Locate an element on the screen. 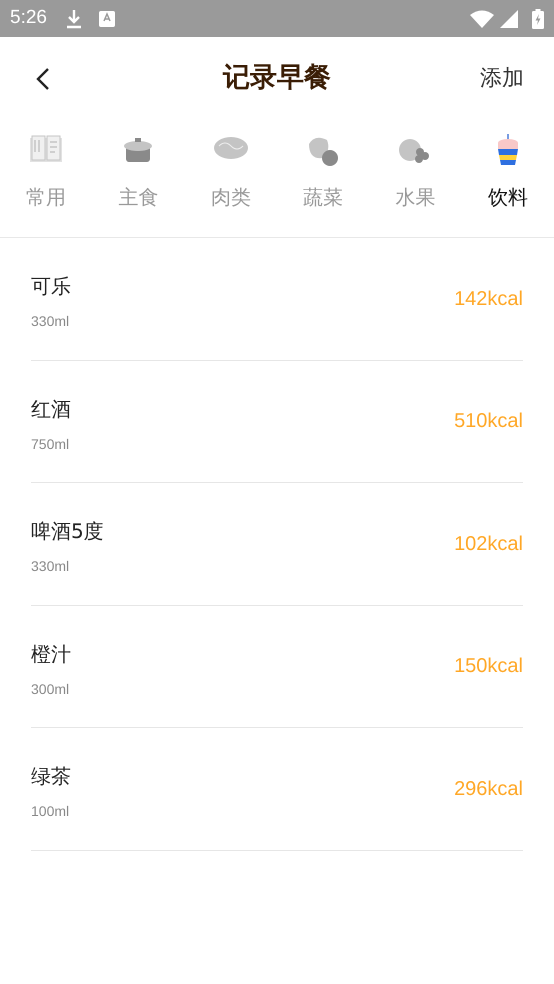 This screenshot has width=554, height=984. back-icon is located at coordinates (43, 78).